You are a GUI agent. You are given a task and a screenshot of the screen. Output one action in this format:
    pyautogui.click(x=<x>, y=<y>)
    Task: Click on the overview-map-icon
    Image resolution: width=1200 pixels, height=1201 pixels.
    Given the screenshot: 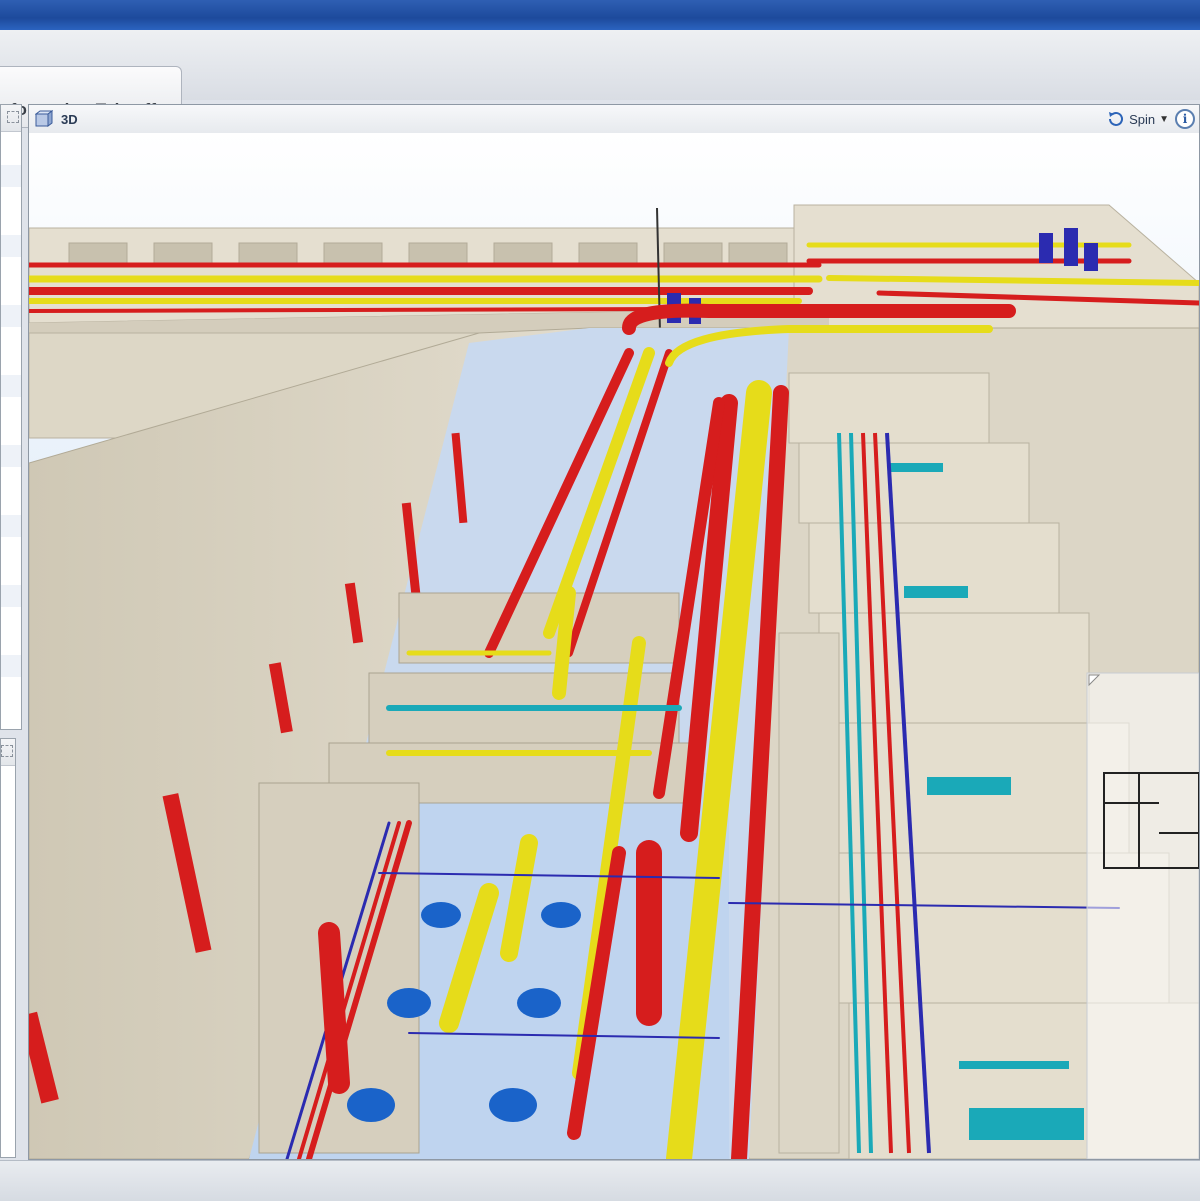 What is the action you would take?
    pyautogui.click(x=1142, y=915)
    